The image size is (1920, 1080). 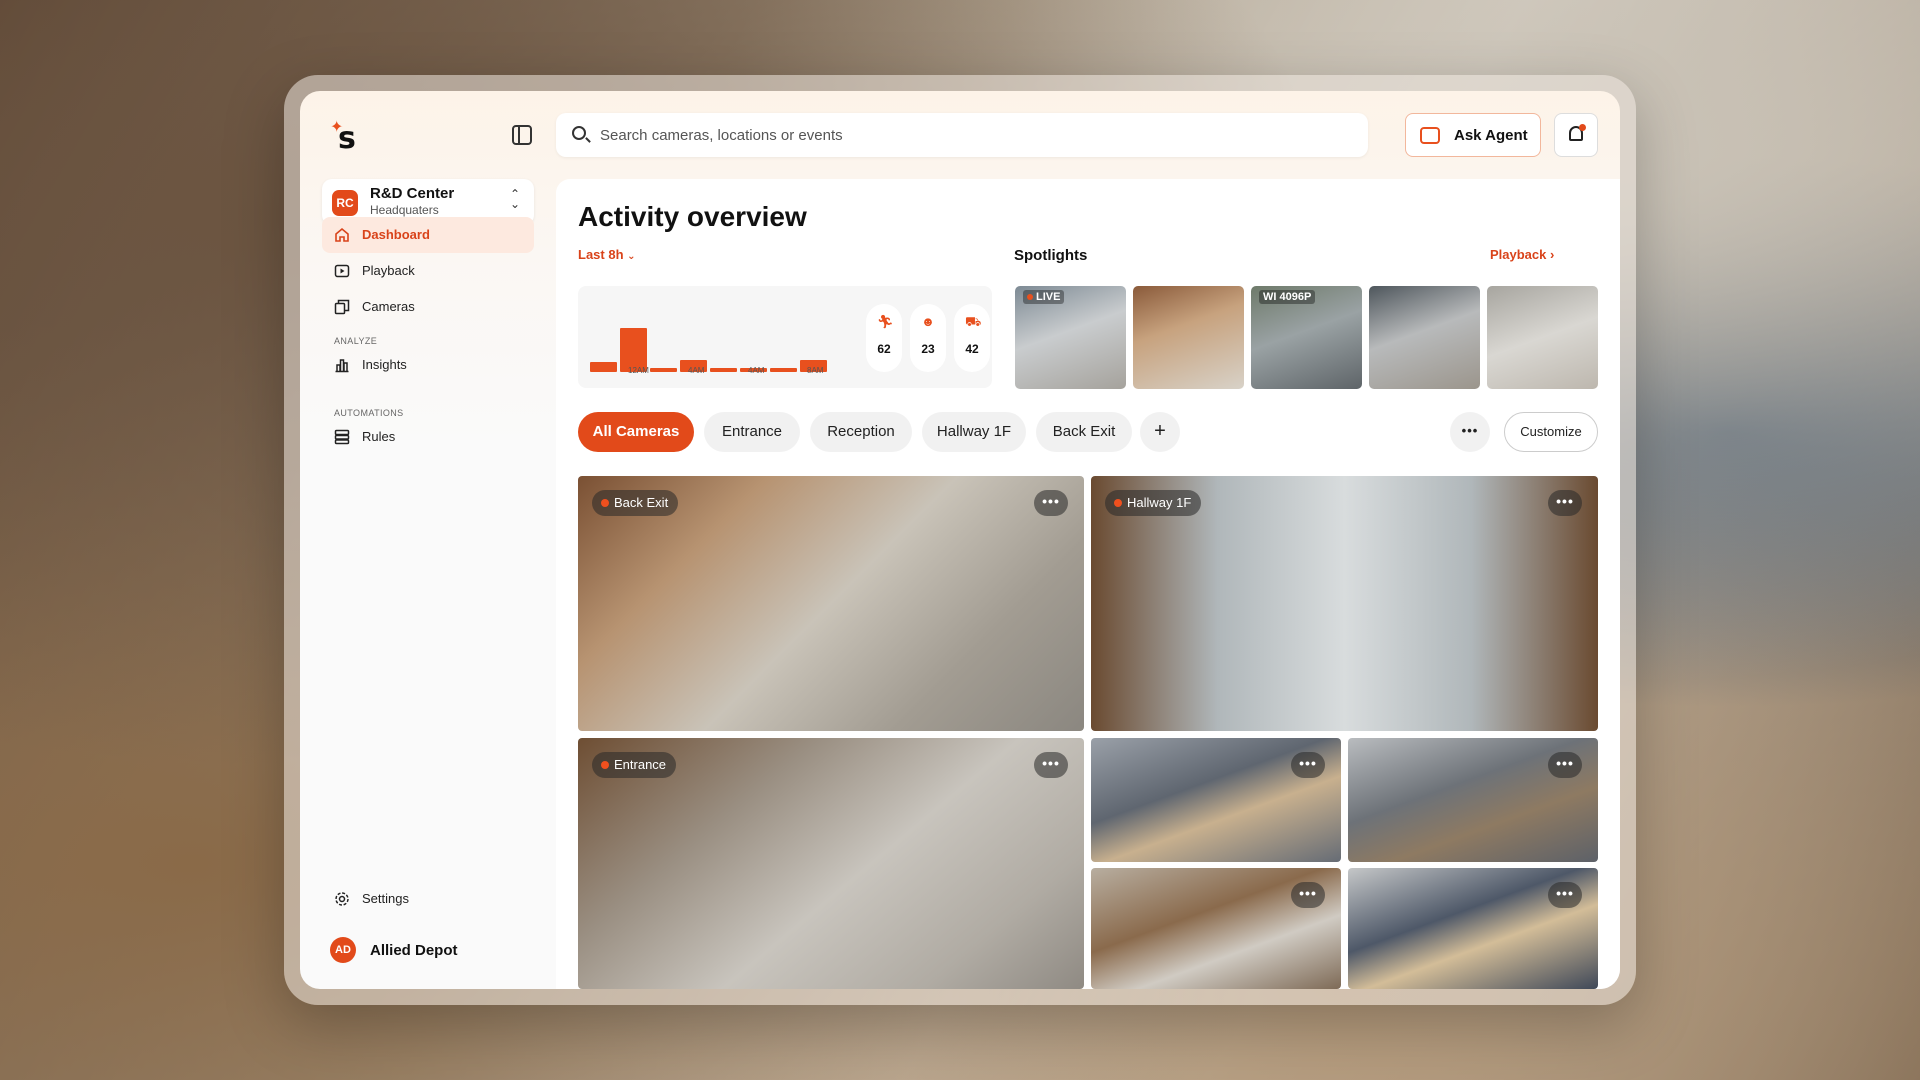 I want to click on chevron-down-icon: ⌄, so click(x=631, y=256).